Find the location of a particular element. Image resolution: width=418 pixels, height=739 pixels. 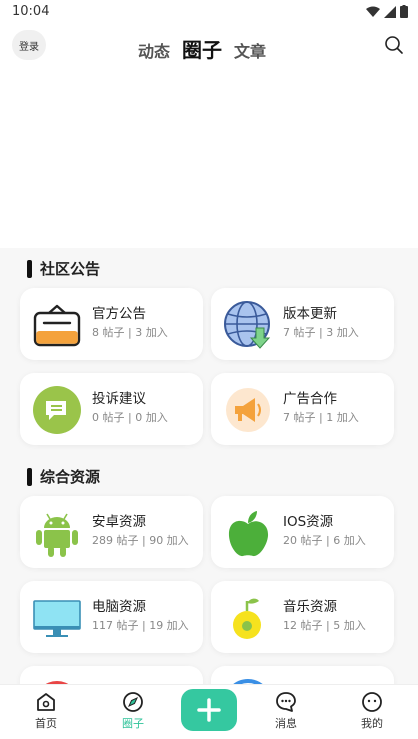

tab-circles: 圈子 is located at coordinates (202, 48).